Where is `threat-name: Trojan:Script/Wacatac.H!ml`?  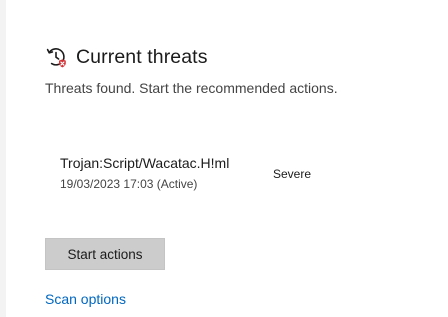
threat-name: Trojan:Script/Wacatac.H!ml is located at coordinates (145, 163).